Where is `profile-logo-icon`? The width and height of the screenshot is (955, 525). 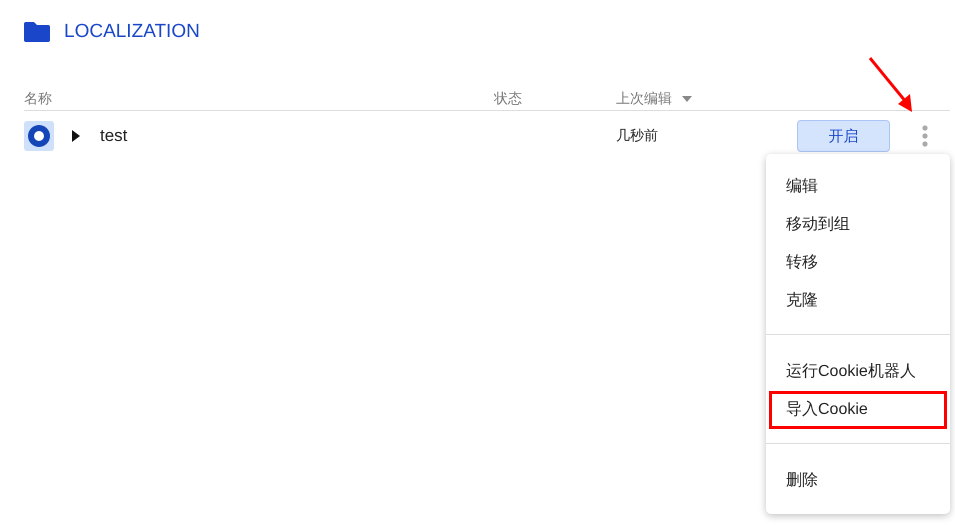
profile-logo-icon is located at coordinates (39, 136).